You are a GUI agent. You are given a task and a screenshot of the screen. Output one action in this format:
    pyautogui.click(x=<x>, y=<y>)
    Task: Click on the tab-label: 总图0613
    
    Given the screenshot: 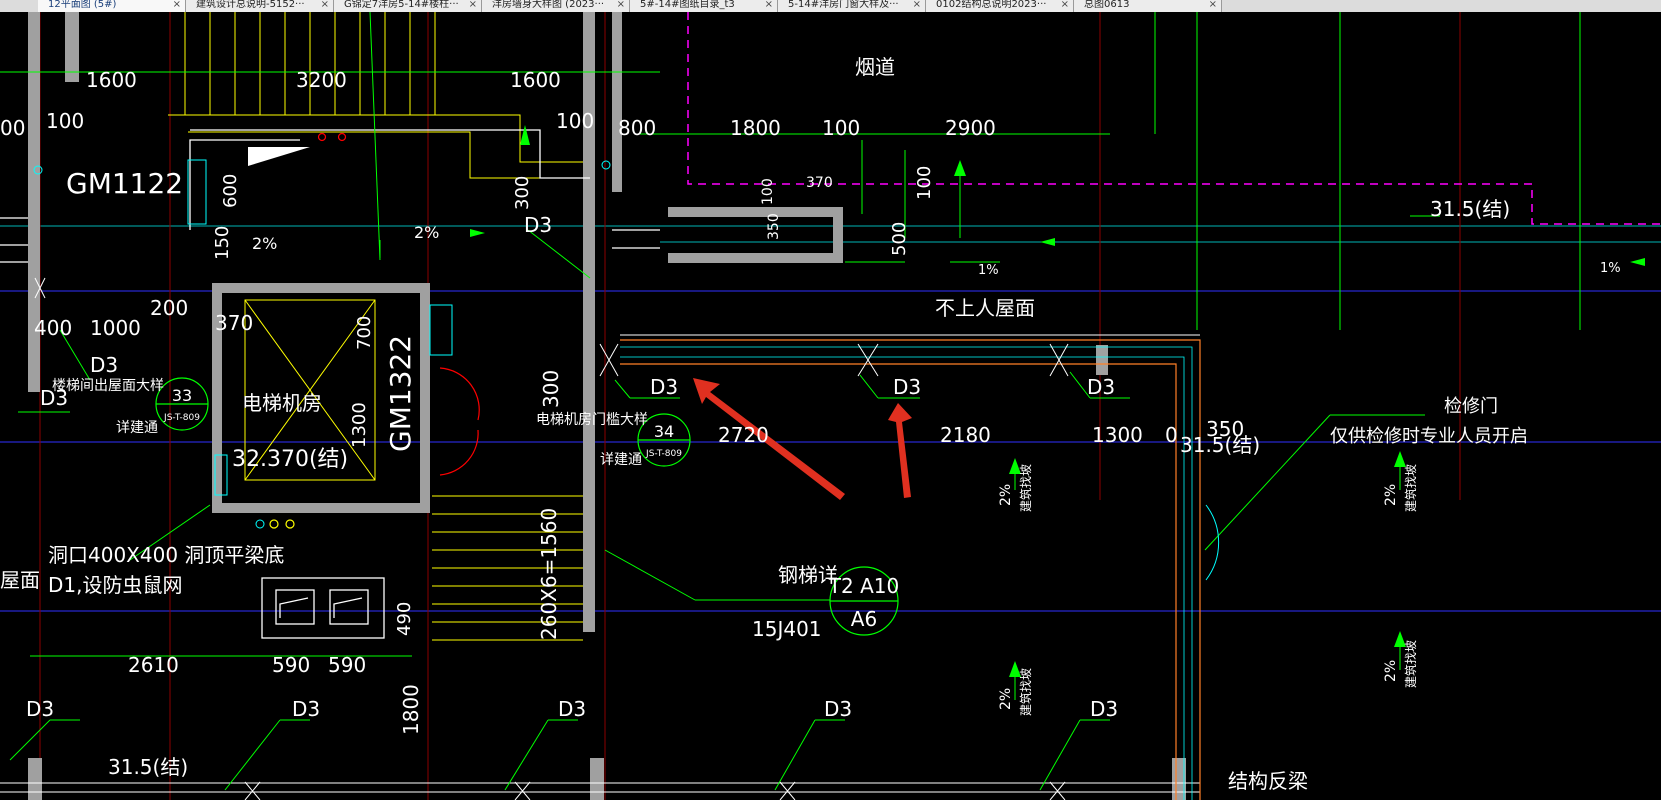 What is the action you would take?
    pyautogui.click(x=1107, y=5)
    